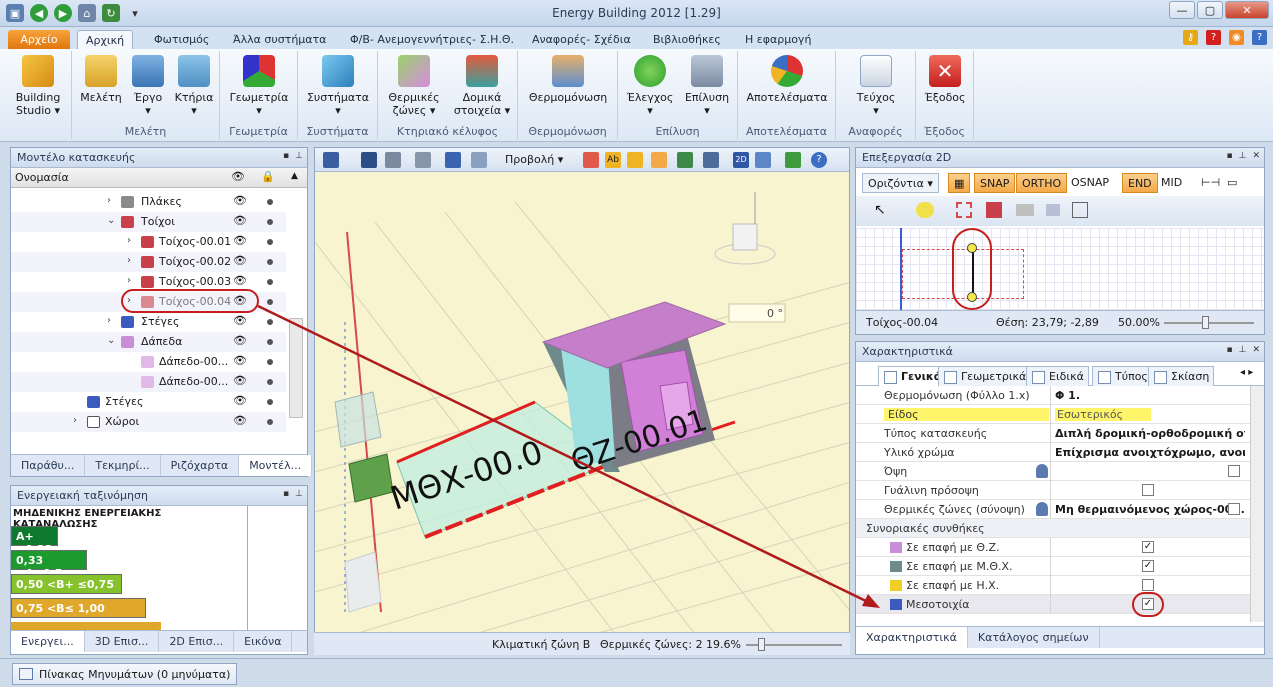  What do you see at coordinates (1259, 37) in the screenshot?
I see `info-icon: ?` at bounding box center [1259, 37].